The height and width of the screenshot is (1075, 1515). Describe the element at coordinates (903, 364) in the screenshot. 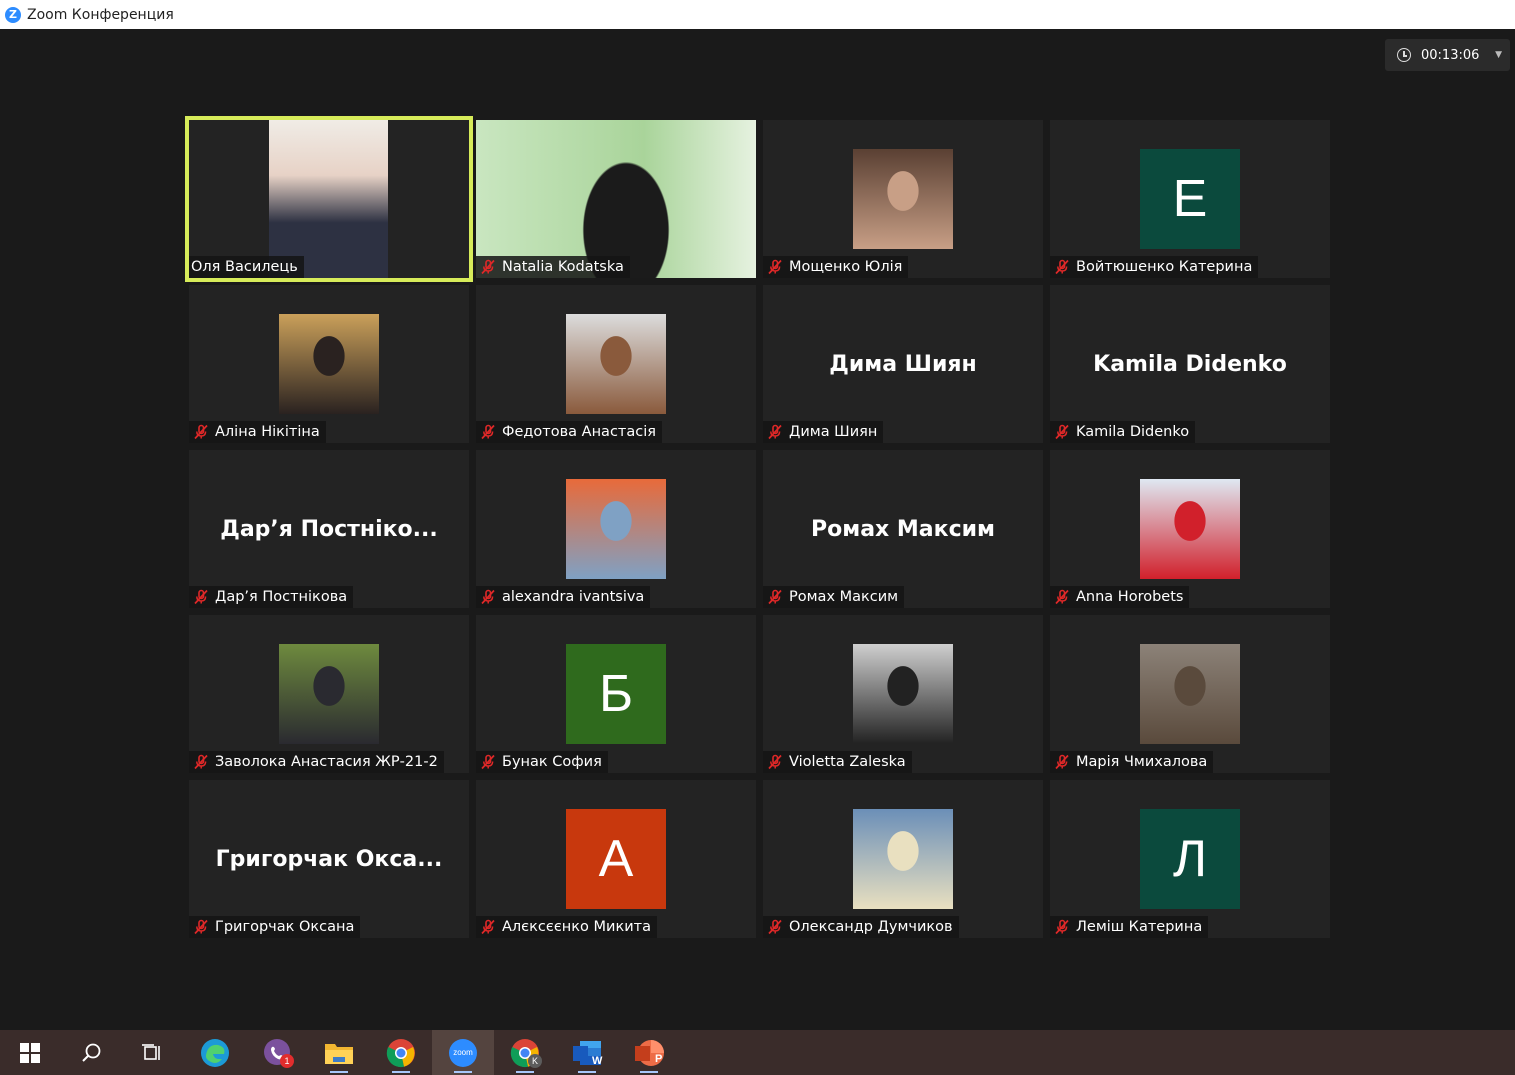

I see `participant-tile: Дима Шиян Дима Шиян` at that location.